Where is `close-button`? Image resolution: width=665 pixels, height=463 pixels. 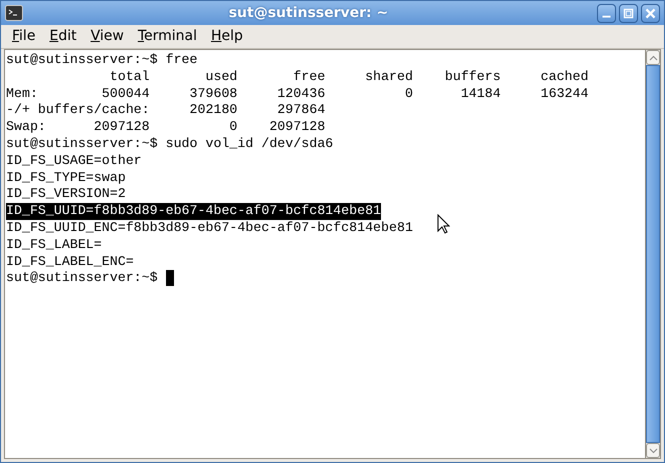
close-button is located at coordinates (650, 13).